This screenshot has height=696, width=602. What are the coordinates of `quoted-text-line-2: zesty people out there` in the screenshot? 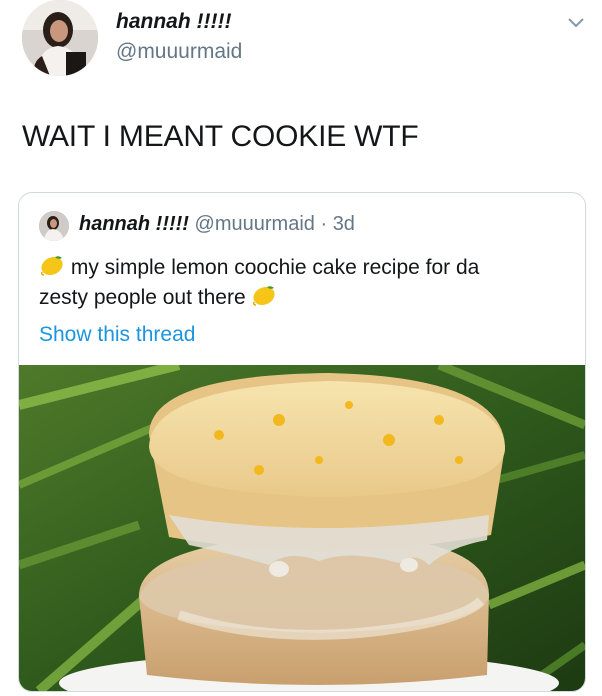 It's located at (158, 297).